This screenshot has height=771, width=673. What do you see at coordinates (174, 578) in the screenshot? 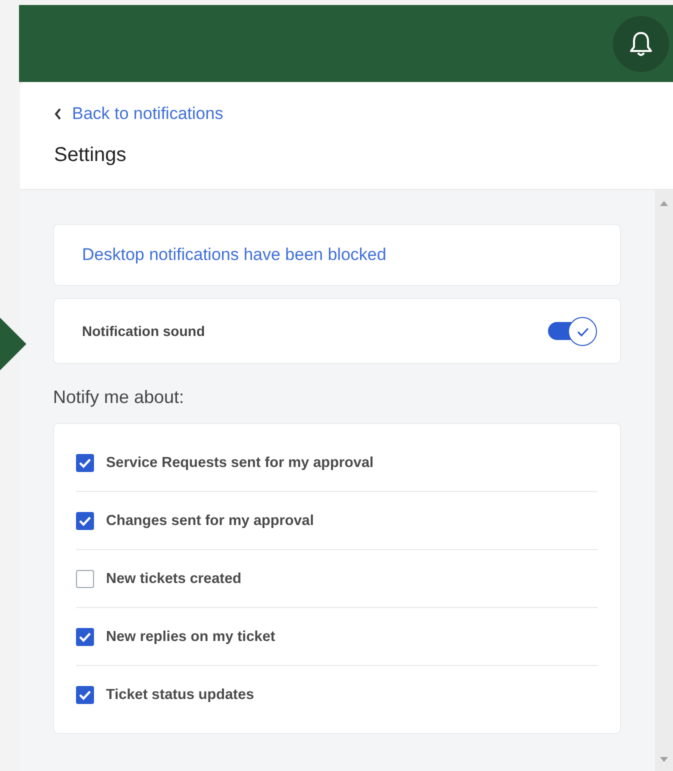
I see `option-label: New tickets created` at bounding box center [174, 578].